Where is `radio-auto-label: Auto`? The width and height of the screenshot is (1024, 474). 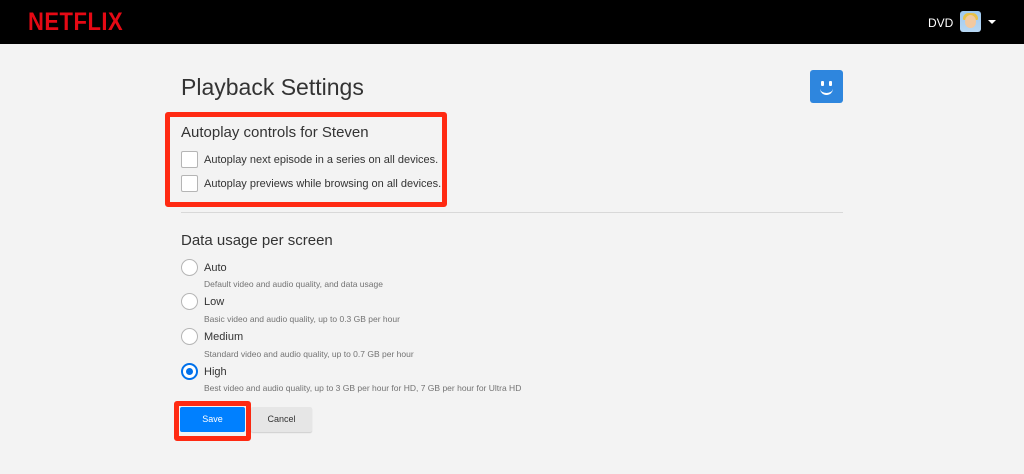
radio-auto-label: Auto is located at coordinates (215, 268).